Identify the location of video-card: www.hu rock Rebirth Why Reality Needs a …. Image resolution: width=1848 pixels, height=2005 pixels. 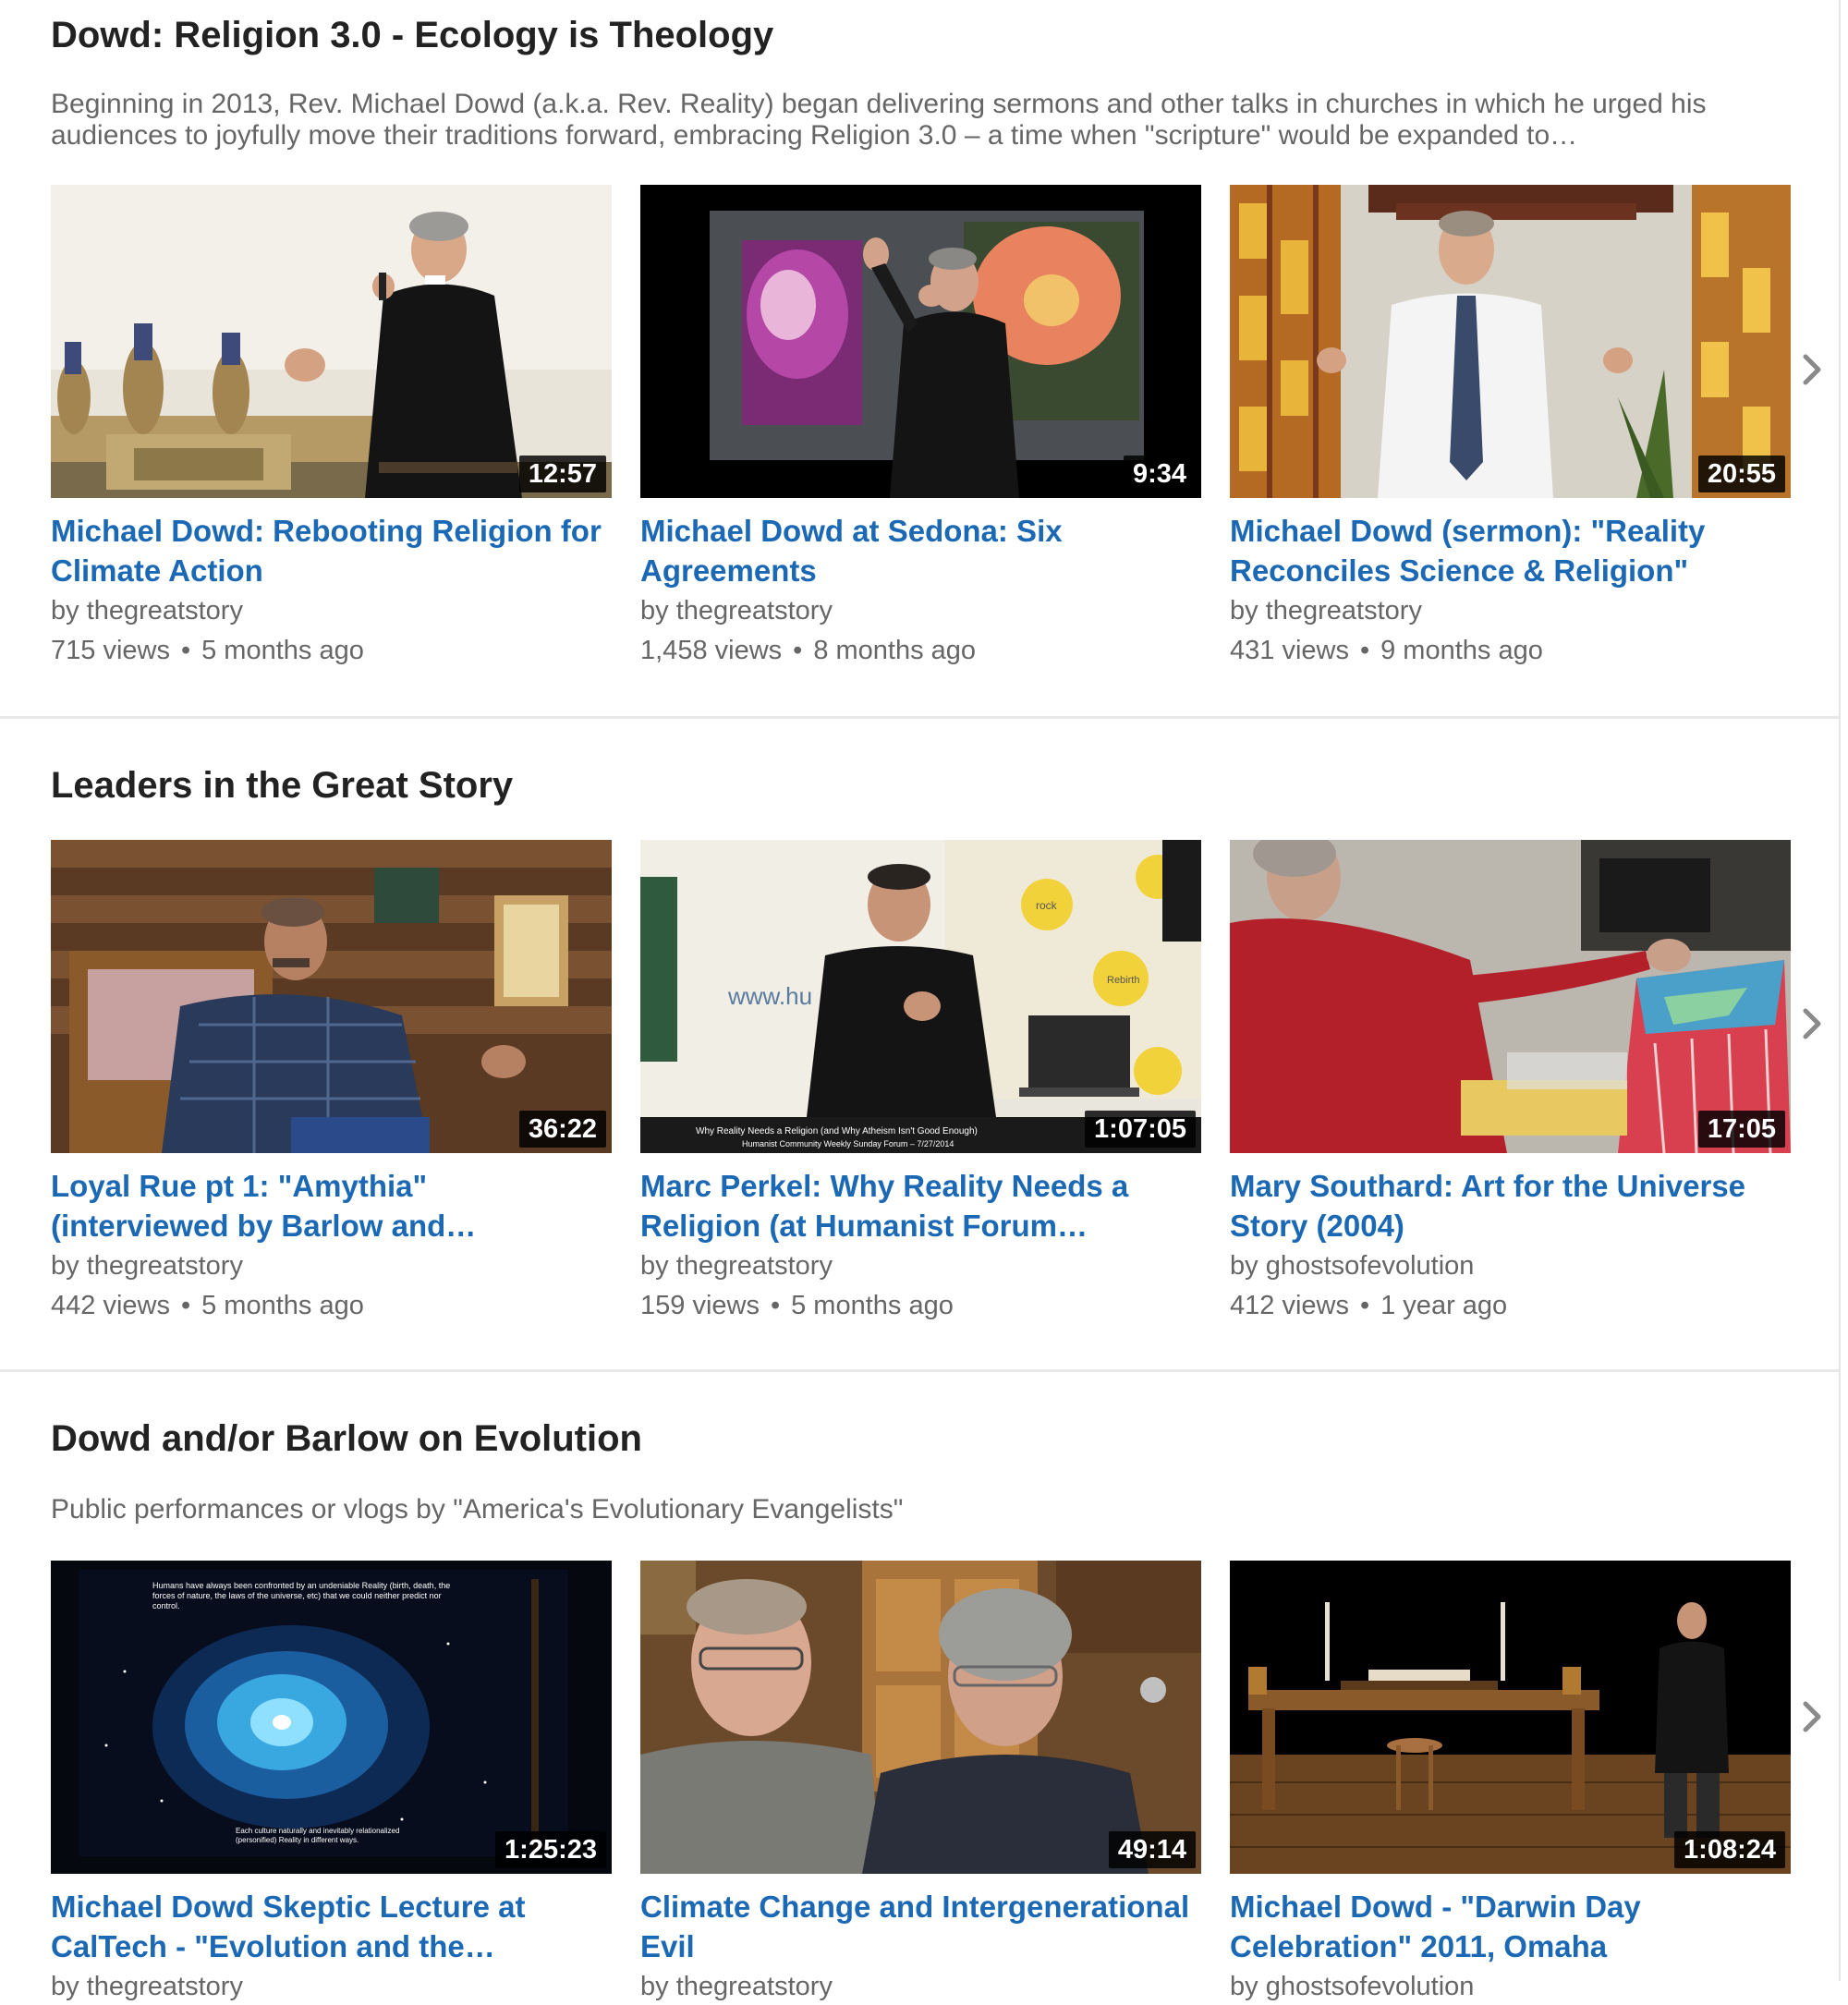
(921, 1083).